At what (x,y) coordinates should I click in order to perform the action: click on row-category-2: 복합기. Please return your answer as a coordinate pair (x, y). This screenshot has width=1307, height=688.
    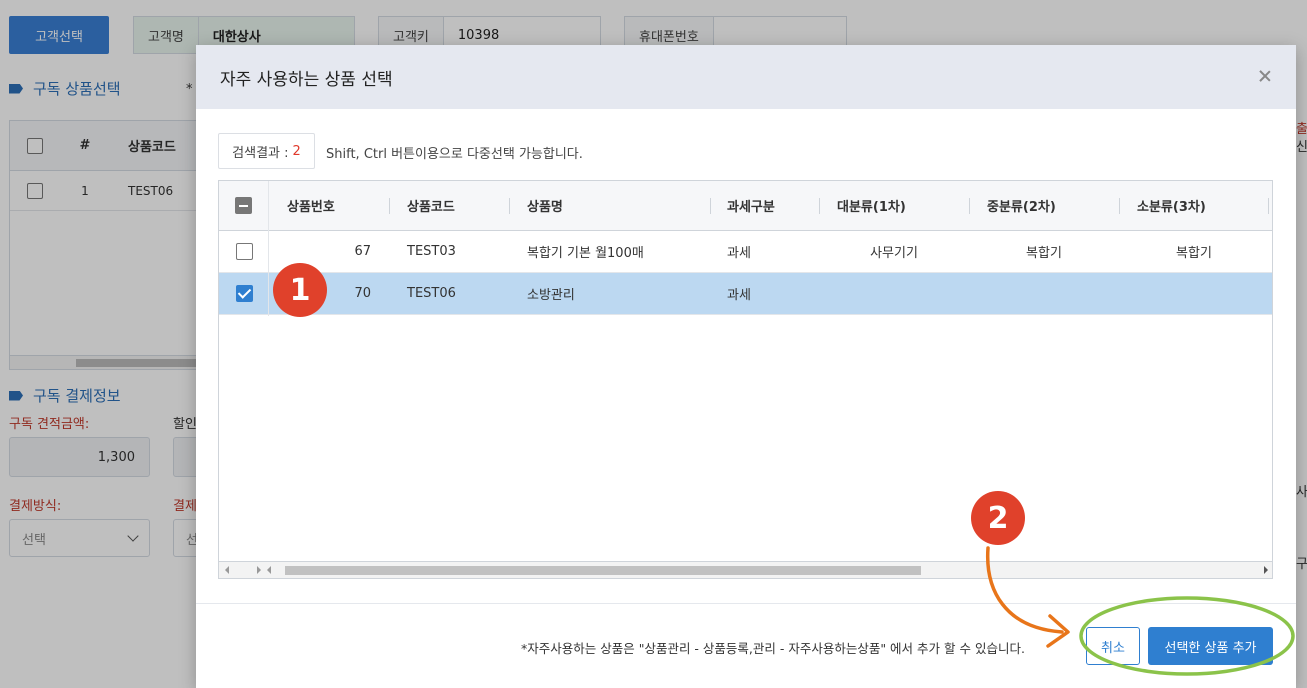
    Looking at the image, I should click on (1044, 253).